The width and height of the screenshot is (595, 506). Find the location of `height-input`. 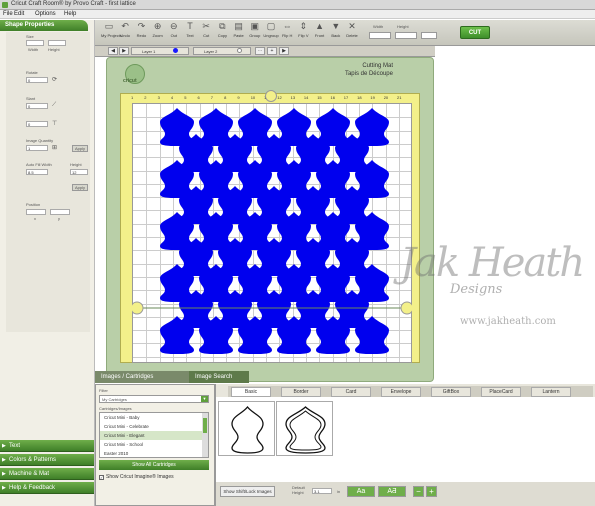

height-input is located at coordinates (406, 35).